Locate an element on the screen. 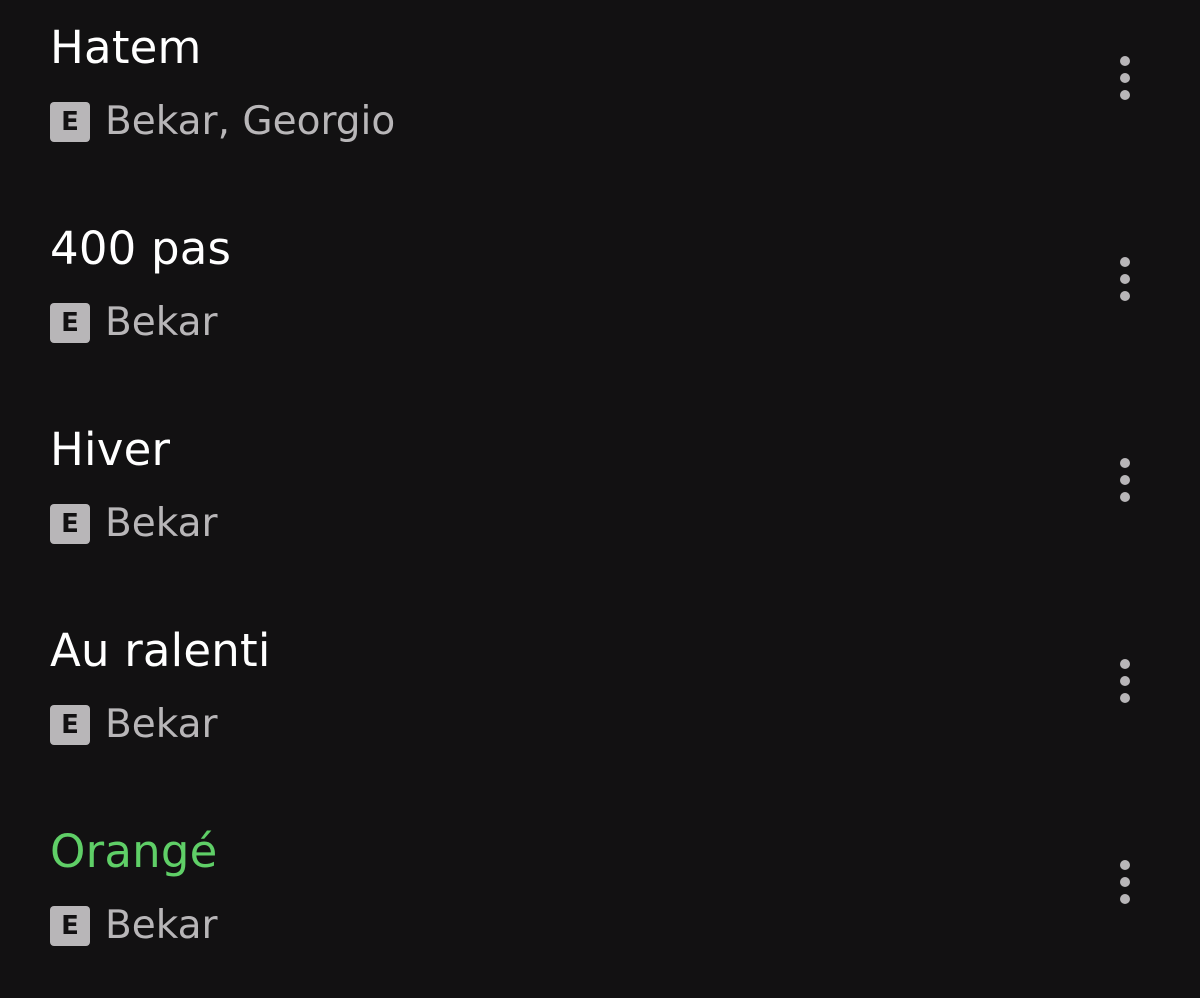 Image resolution: width=1200 pixels, height=998 pixels. track-title: Hatem is located at coordinates (126, 47).